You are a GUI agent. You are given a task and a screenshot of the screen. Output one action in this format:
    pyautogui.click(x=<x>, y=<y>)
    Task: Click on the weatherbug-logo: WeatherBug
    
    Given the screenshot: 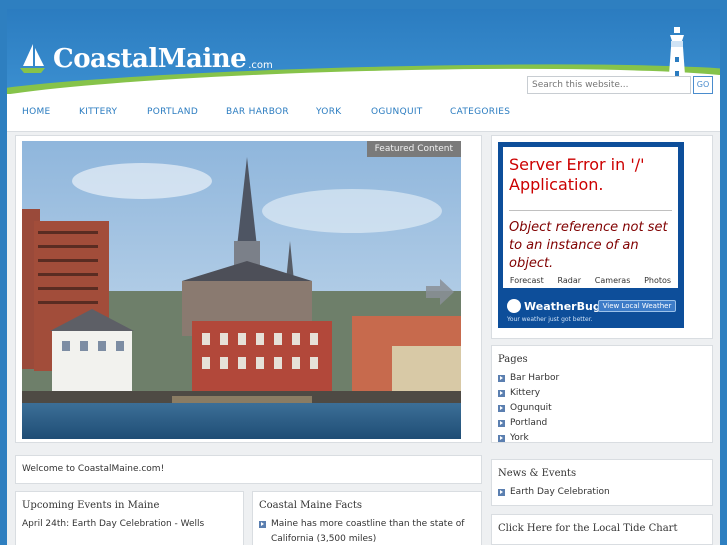 What is the action you would take?
    pyautogui.click(x=554, y=306)
    